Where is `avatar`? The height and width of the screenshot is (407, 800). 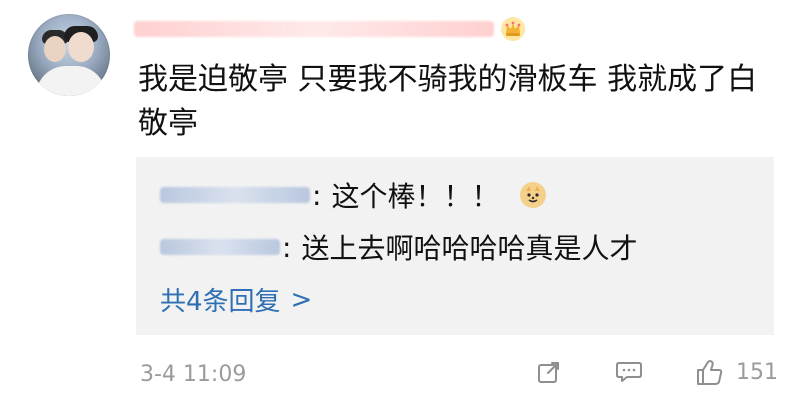
avatar is located at coordinates (69, 55).